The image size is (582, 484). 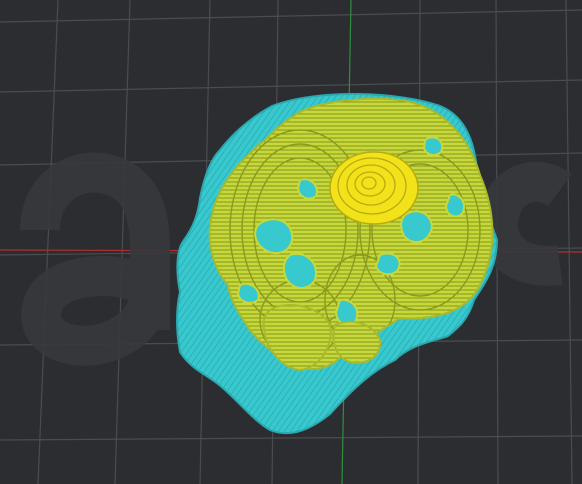 What do you see at coordinates (374, 188) in the screenshot?
I see `model-top-surface` at bounding box center [374, 188].